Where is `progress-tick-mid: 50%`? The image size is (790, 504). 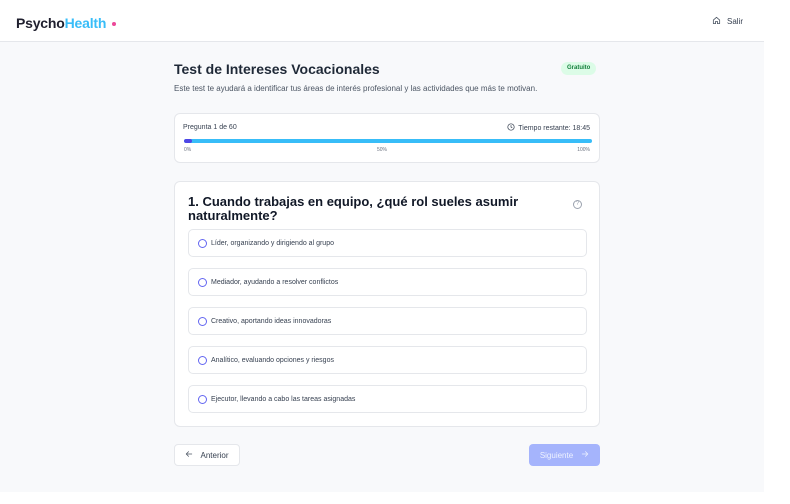 progress-tick-mid: 50% is located at coordinates (382, 150).